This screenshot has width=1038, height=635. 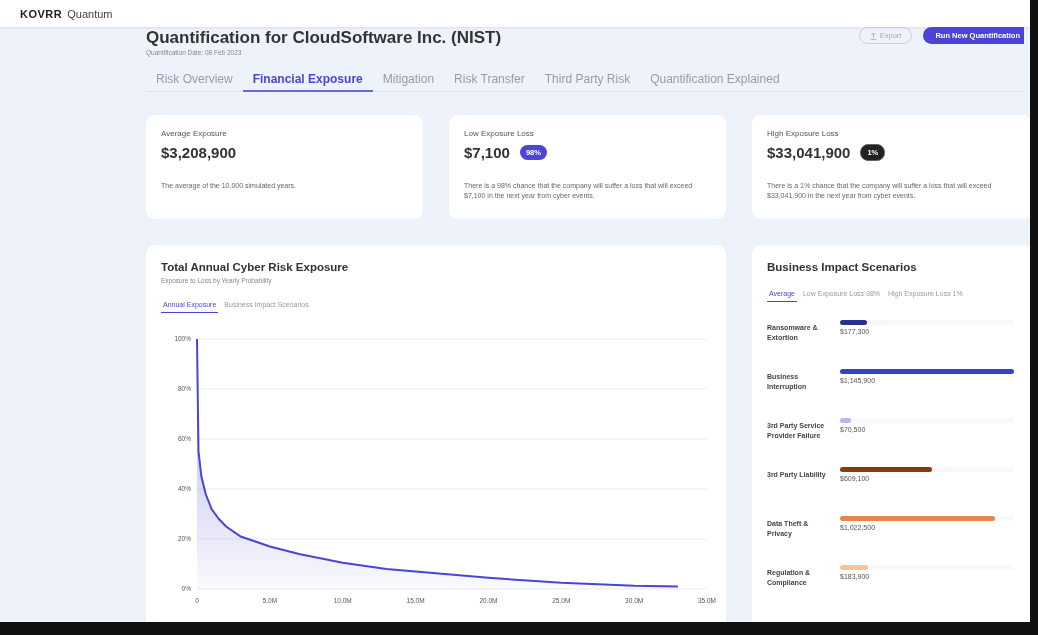 What do you see at coordinates (324, 38) in the screenshot?
I see `page-title: Quantification for CloudSoftware Inc. (NIST)` at bounding box center [324, 38].